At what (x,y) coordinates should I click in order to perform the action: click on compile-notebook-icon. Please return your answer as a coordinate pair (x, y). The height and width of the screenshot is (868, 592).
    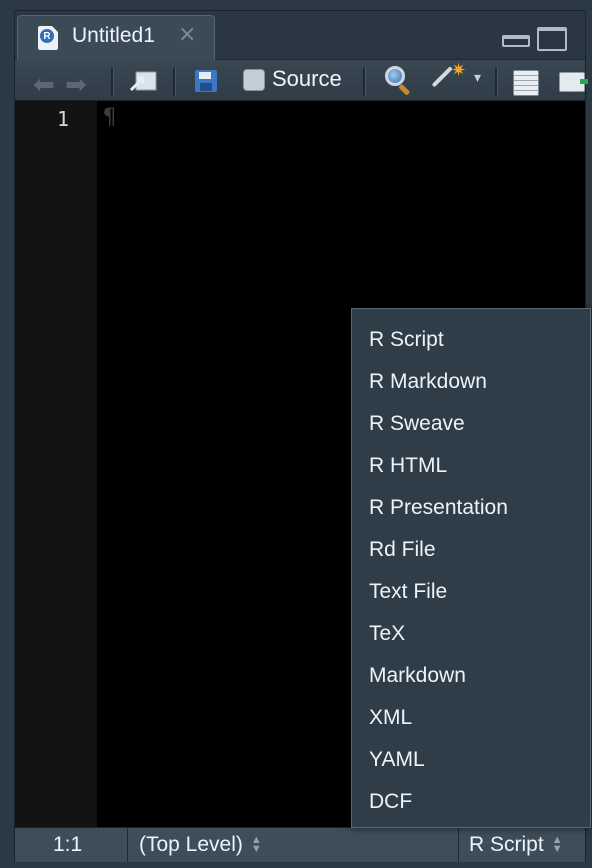
    Looking at the image, I should click on (526, 83).